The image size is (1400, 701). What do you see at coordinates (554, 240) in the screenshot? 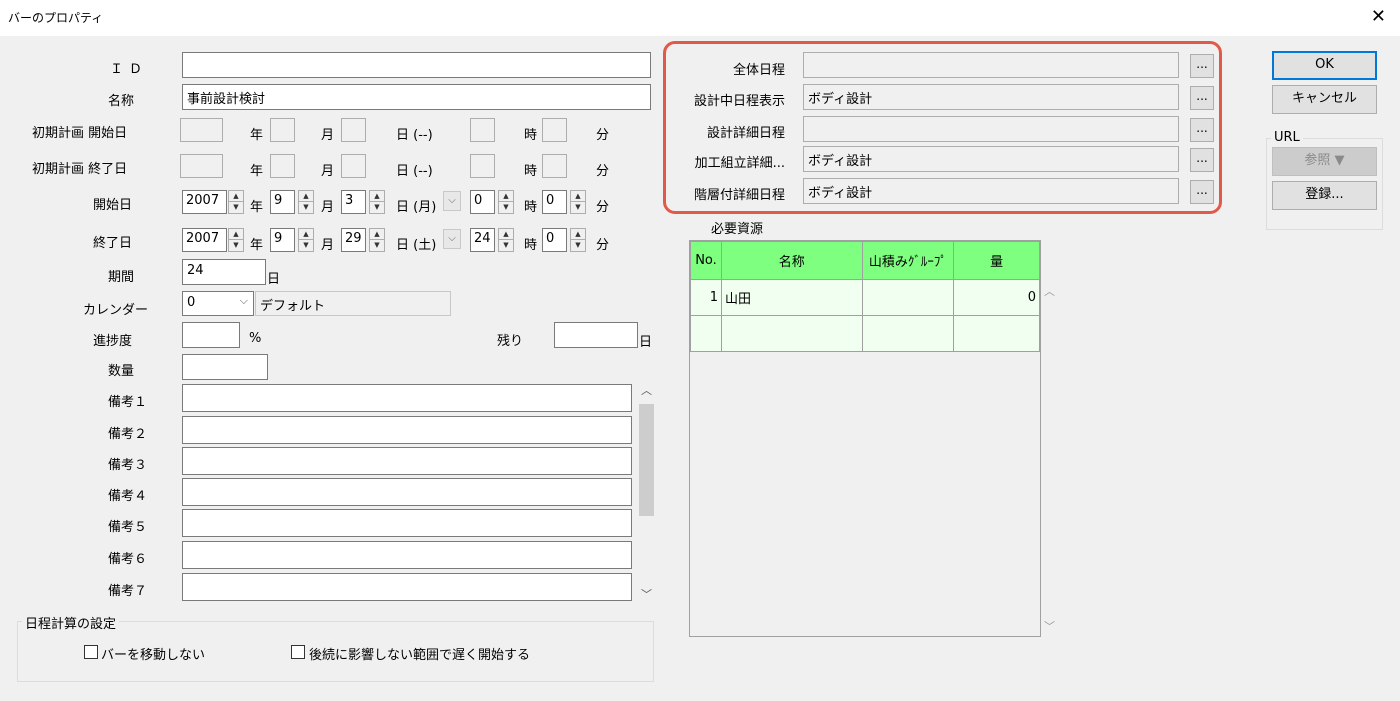
I see `end-minute-input: 0` at bounding box center [554, 240].